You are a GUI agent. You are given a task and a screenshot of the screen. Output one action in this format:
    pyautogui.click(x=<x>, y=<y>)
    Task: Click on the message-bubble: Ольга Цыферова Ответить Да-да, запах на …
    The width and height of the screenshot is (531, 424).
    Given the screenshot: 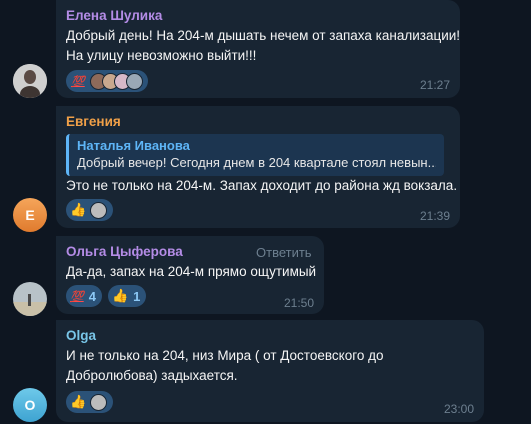 What is the action you would take?
    pyautogui.click(x=190, y=275)
    